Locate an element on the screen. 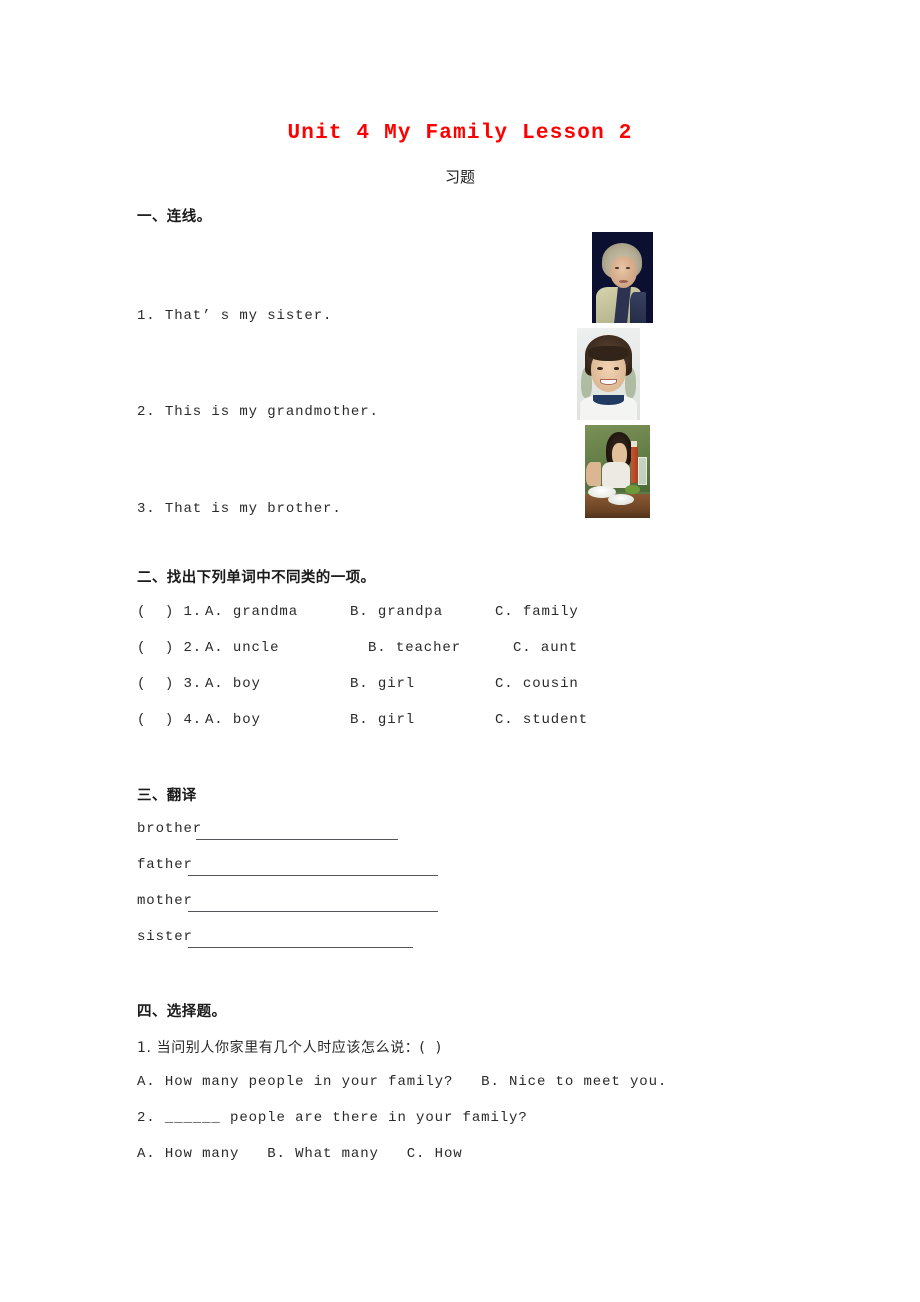 The width and height of the screenshot is (920, 1302). translate-answer-mother is located at coordinates (313, 911).